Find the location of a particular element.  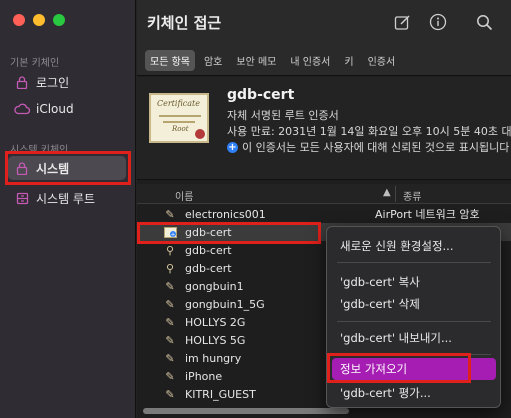

sidebar-item-icloud: iCloud is located at coordinates (67, 109).